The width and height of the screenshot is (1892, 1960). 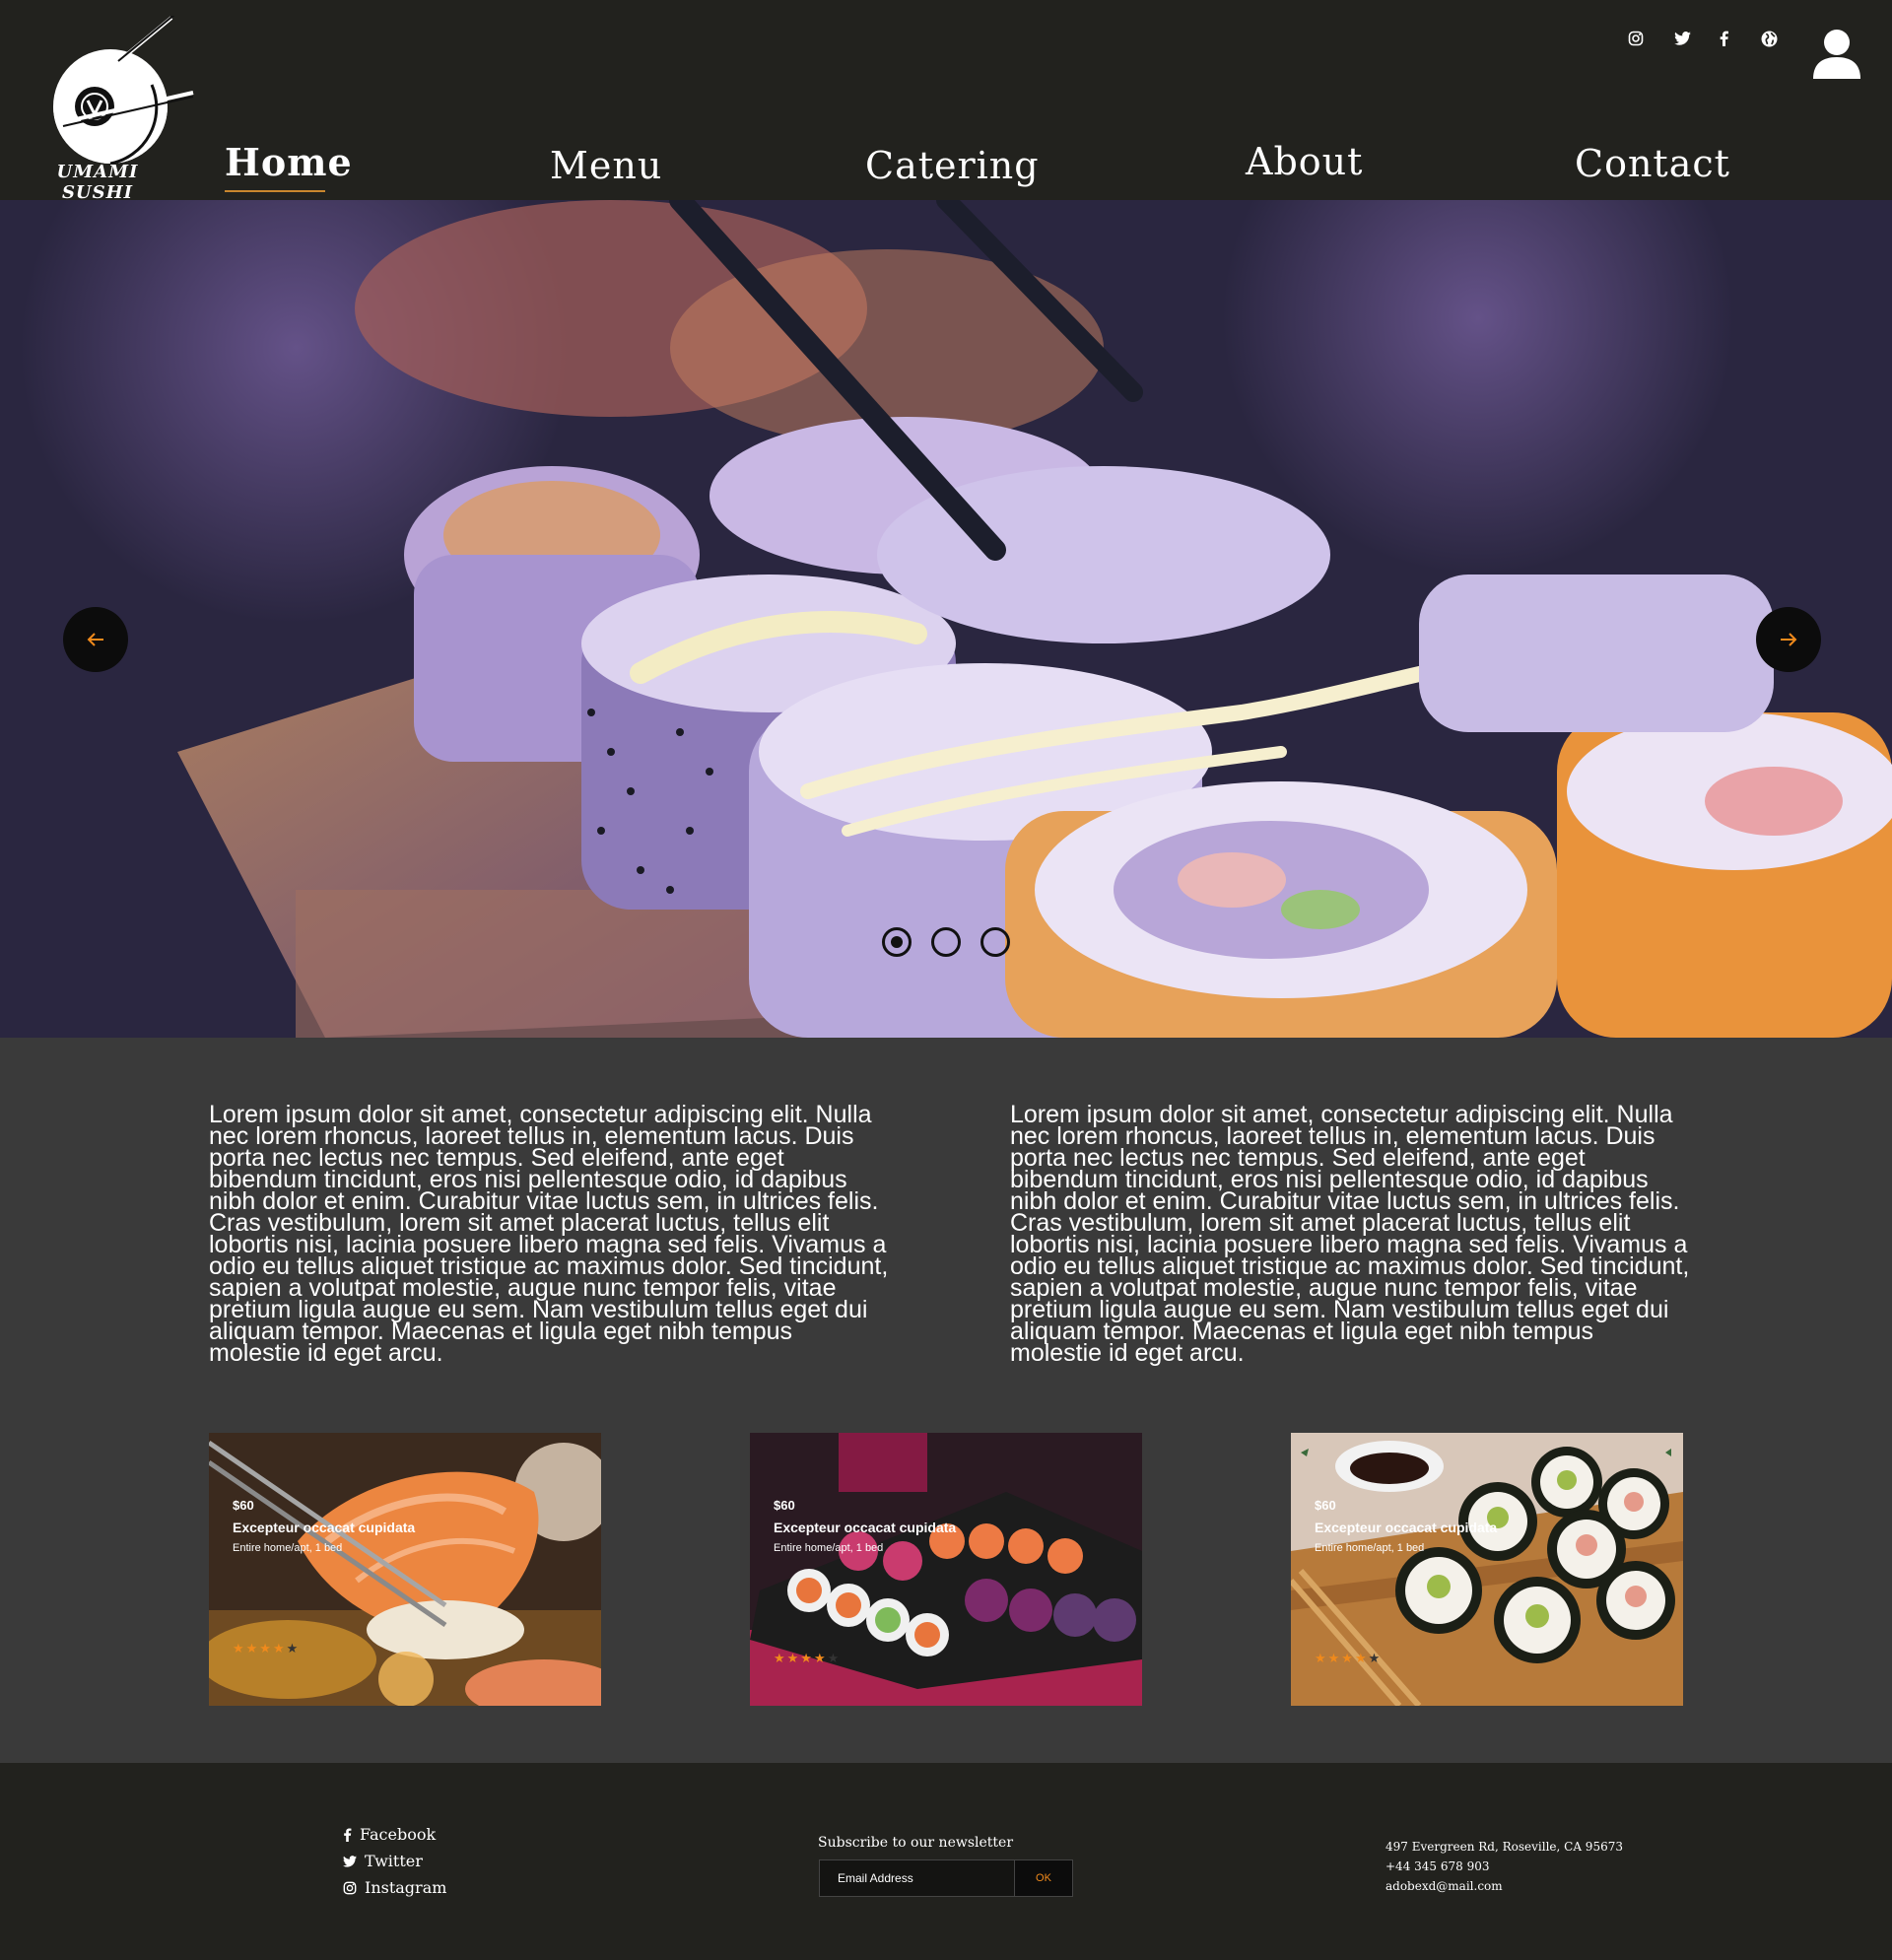 I want to click on contact-address: 497 Evergreen Rd, Roseville, CA 95673, so click(x=1504, y=1847).